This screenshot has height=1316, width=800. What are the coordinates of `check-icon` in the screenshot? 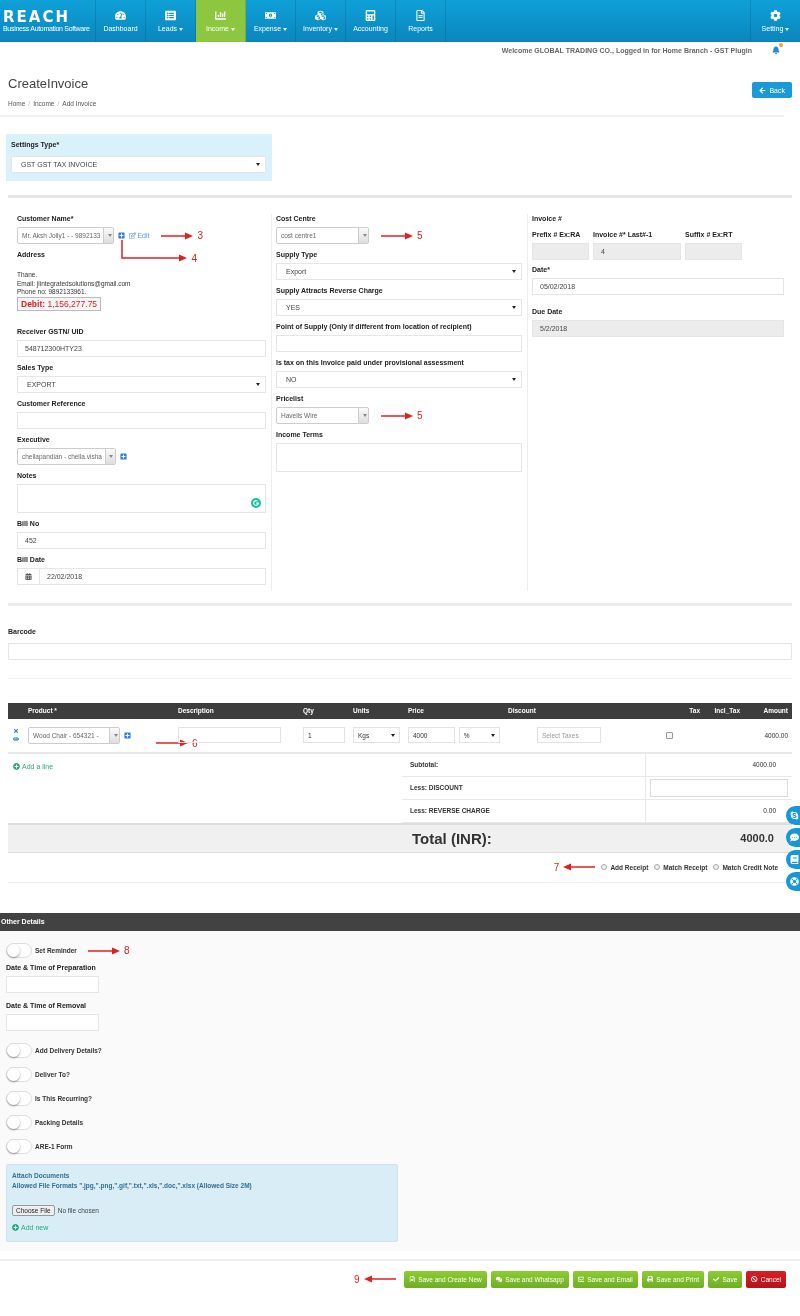 It's located at (716, 1279).